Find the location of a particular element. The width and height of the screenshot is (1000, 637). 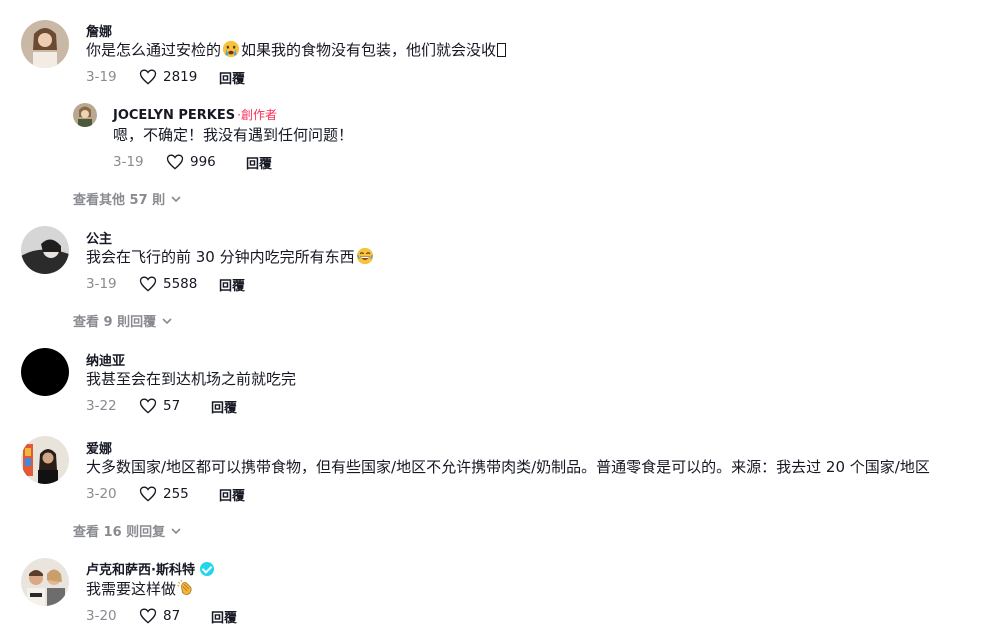

like-count: 255 is located at coordinates (176, 494).